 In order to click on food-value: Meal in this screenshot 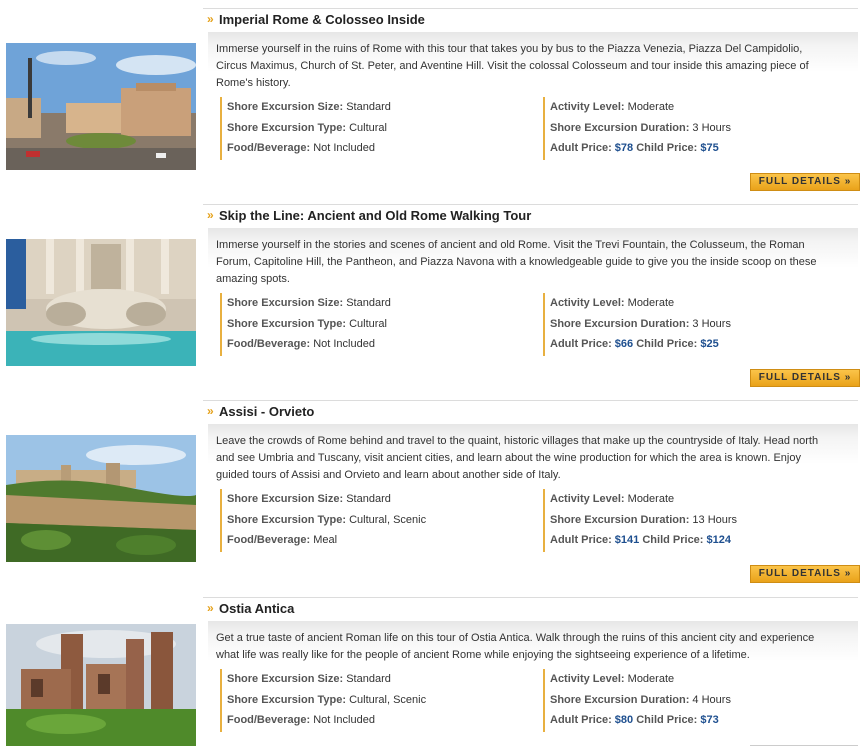, I will do `click(325, 540)`.